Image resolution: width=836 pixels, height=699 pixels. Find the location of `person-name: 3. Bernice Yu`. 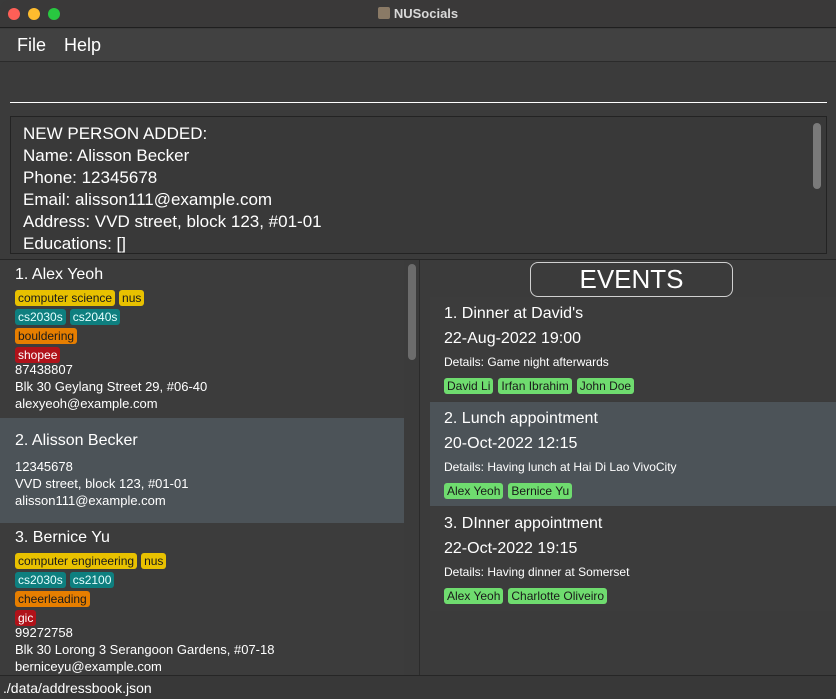

person-name: 3. Bernice Yu is located at coordinates (62, 537).